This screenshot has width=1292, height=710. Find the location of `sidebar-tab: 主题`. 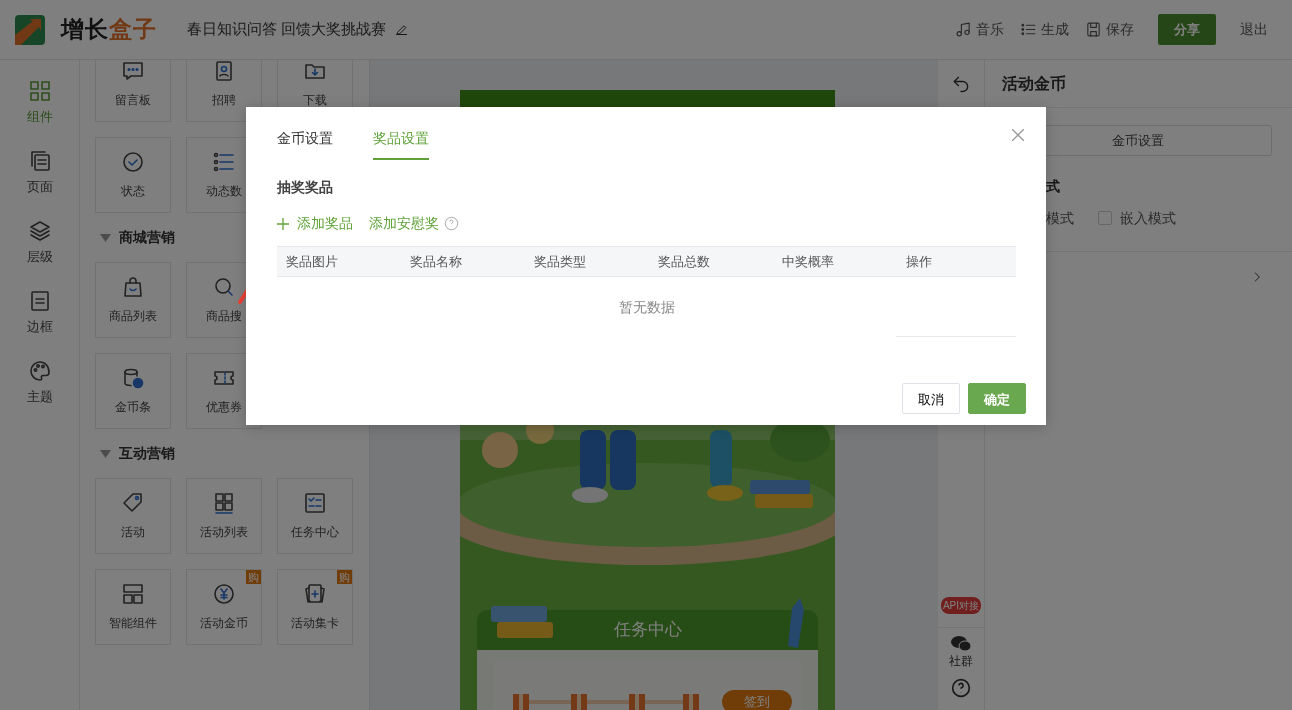

sidebar-tab: 主题 is located at coordinates (39, 393).